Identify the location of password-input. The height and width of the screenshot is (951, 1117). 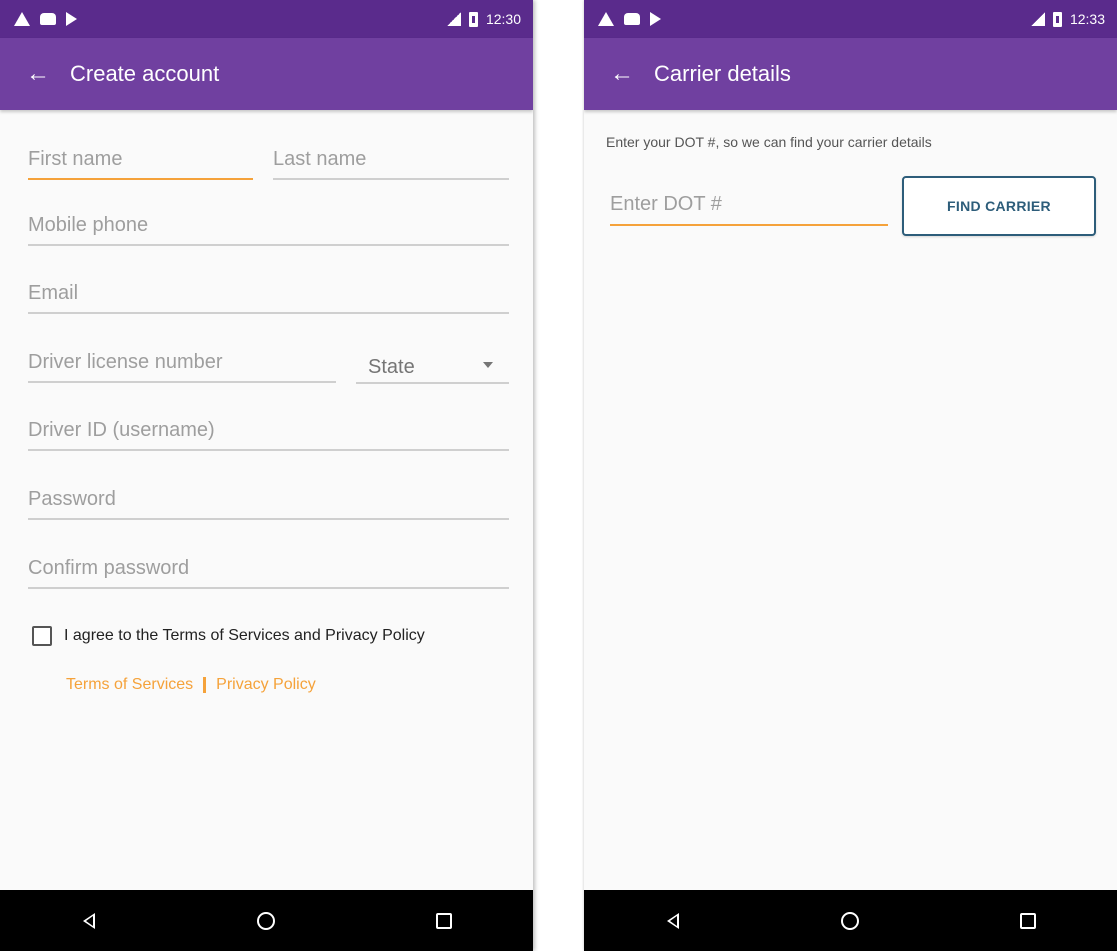
(268, 499).